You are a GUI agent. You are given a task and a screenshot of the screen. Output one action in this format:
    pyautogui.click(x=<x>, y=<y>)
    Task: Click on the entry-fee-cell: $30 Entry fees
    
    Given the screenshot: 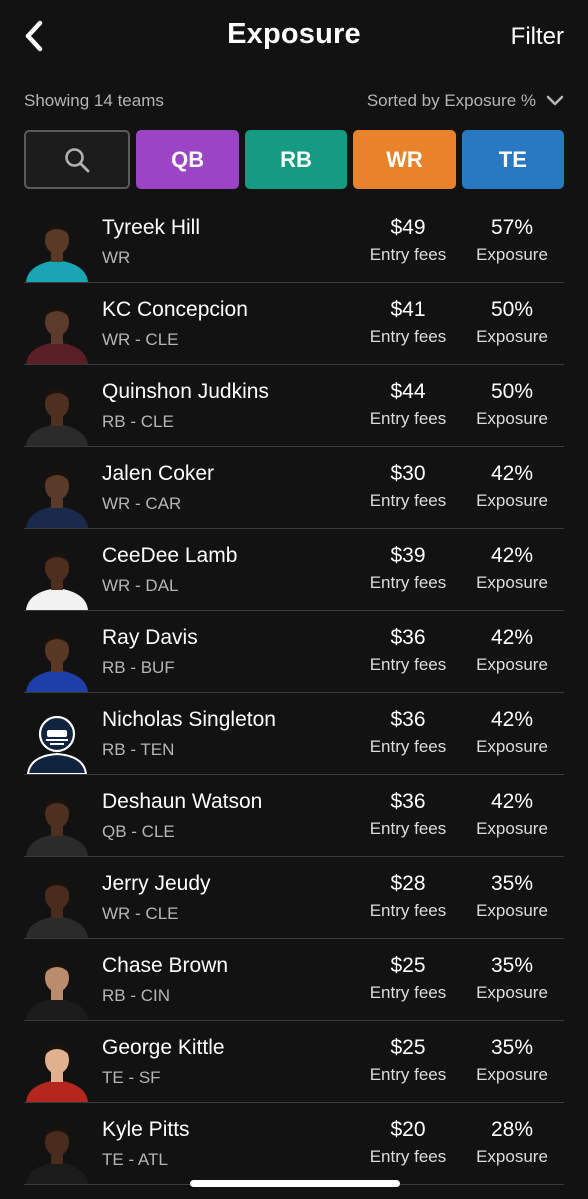 What is the action you would take?
    pyautogui.click(x=408, y=487)
    